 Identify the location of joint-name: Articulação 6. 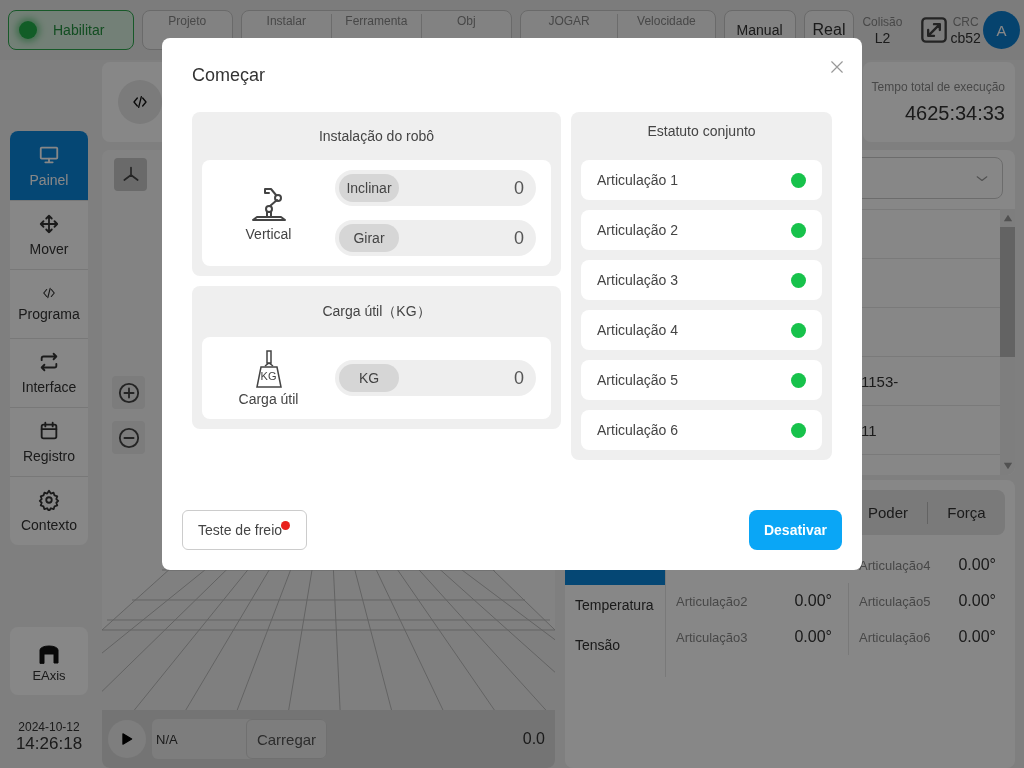
(637, 430).